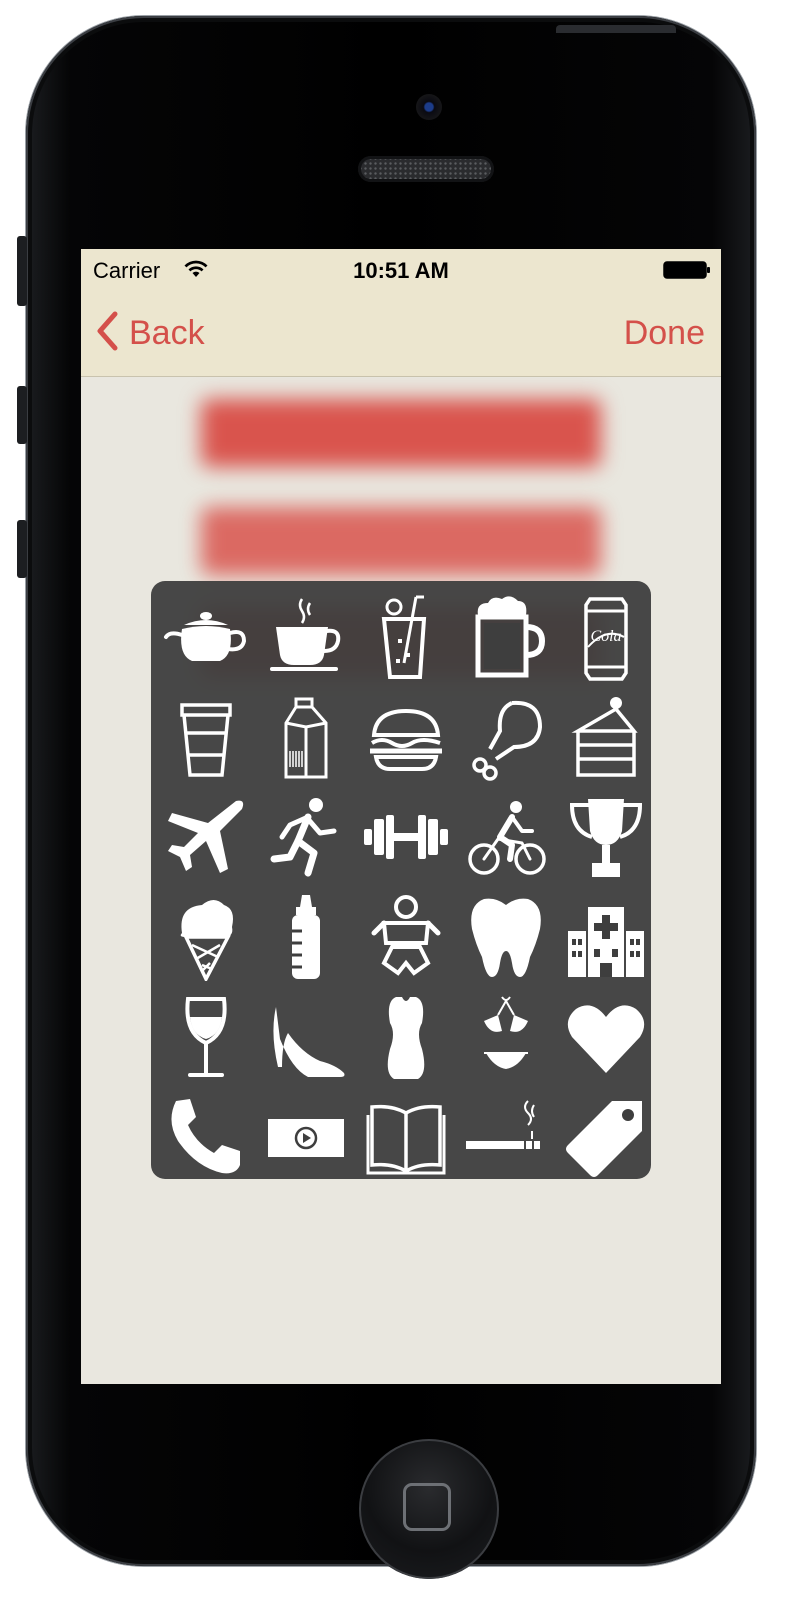  I want to click on navigation-bar: Back Done, so click(401, 333).